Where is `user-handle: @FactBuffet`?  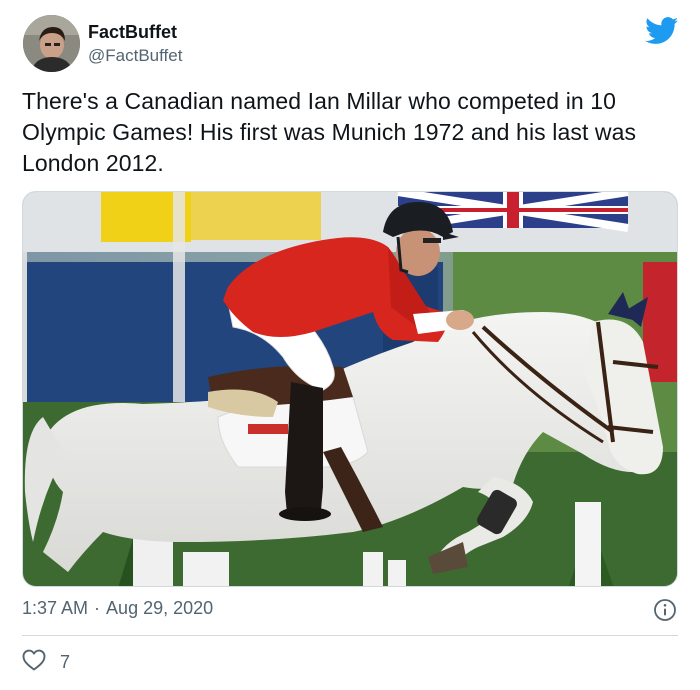 user-handle: @FactBuffet is located at coordinates (135, 56).